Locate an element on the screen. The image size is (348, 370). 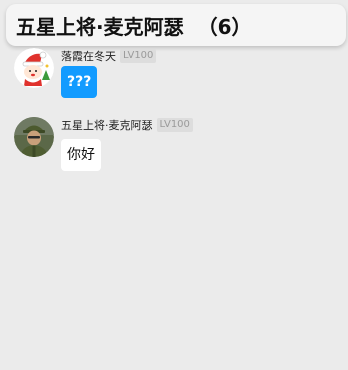
christmas-cartoon-avatar-icon is located at coordinates (34, 68).